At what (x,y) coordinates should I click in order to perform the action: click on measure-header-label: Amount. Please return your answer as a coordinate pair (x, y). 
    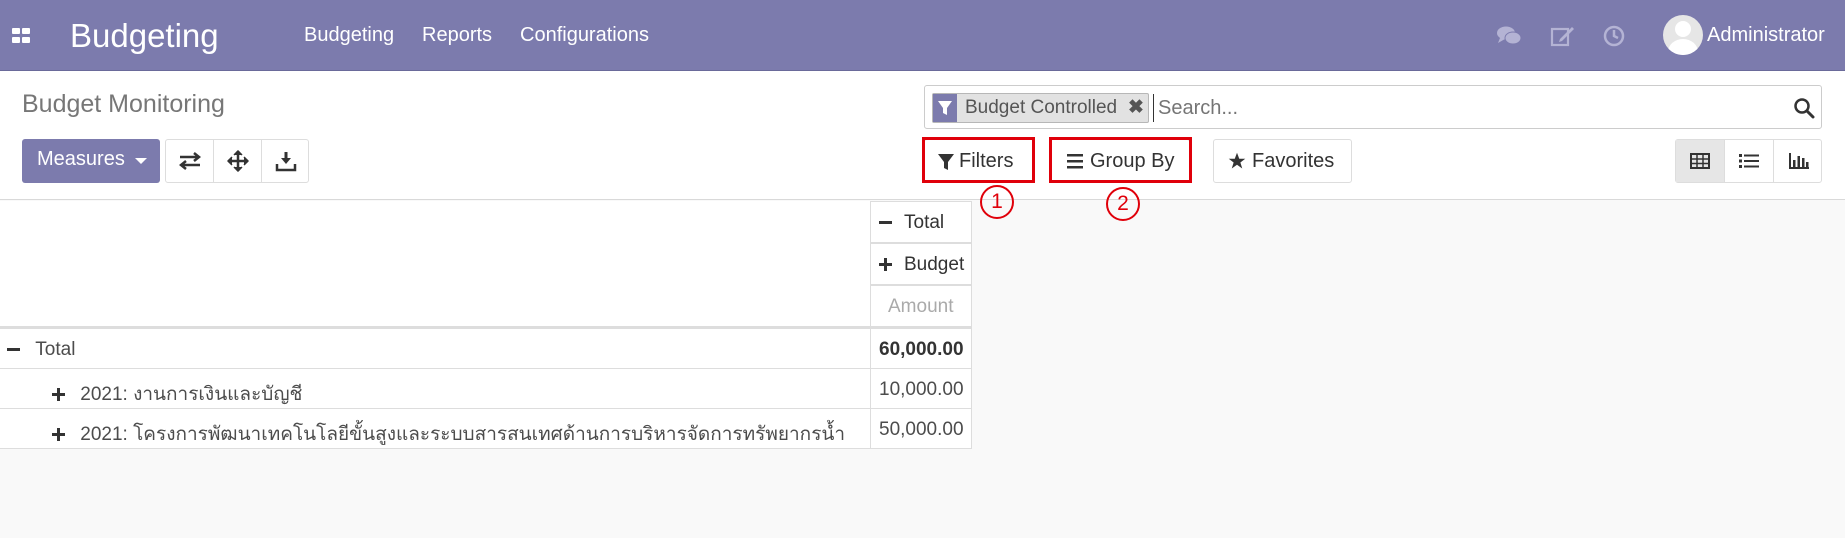
    Looking at the image, I should click on (921, 306).